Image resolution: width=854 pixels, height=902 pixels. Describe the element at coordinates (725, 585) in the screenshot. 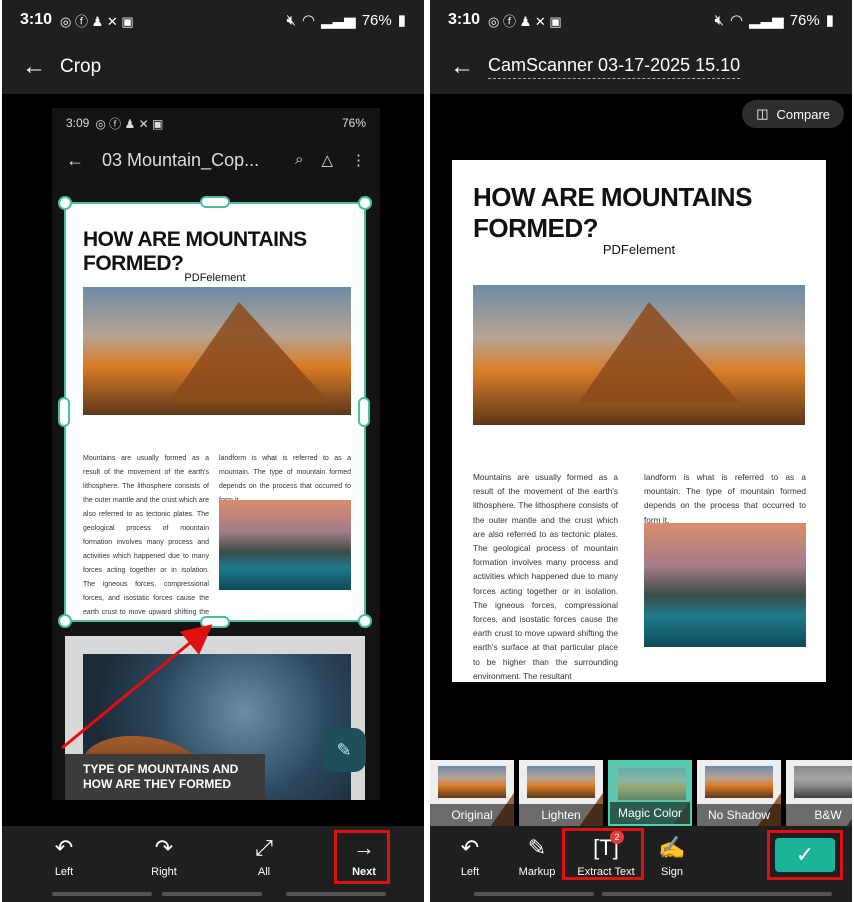

I see `lake-image` at that location.